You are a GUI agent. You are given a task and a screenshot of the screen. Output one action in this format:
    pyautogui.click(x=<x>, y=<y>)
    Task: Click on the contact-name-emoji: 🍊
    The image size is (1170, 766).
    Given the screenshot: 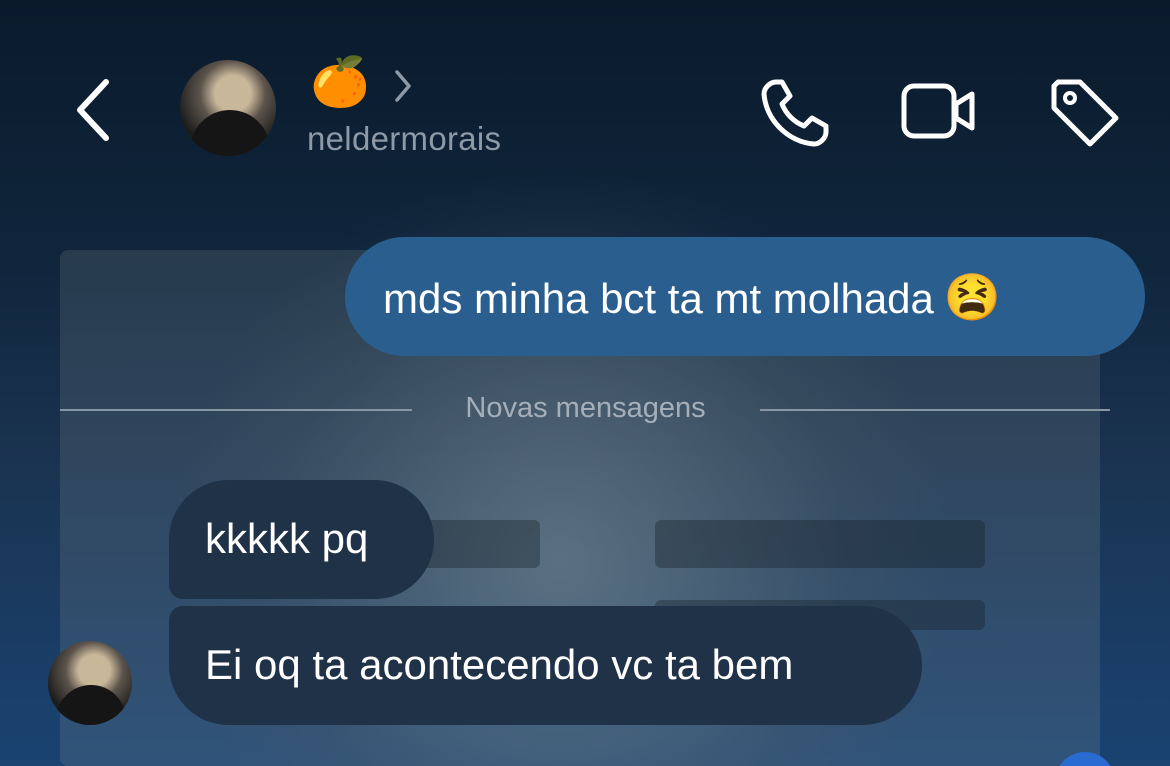 What is the action you would take?
    pyautogui.click(x=340, y=82)
    